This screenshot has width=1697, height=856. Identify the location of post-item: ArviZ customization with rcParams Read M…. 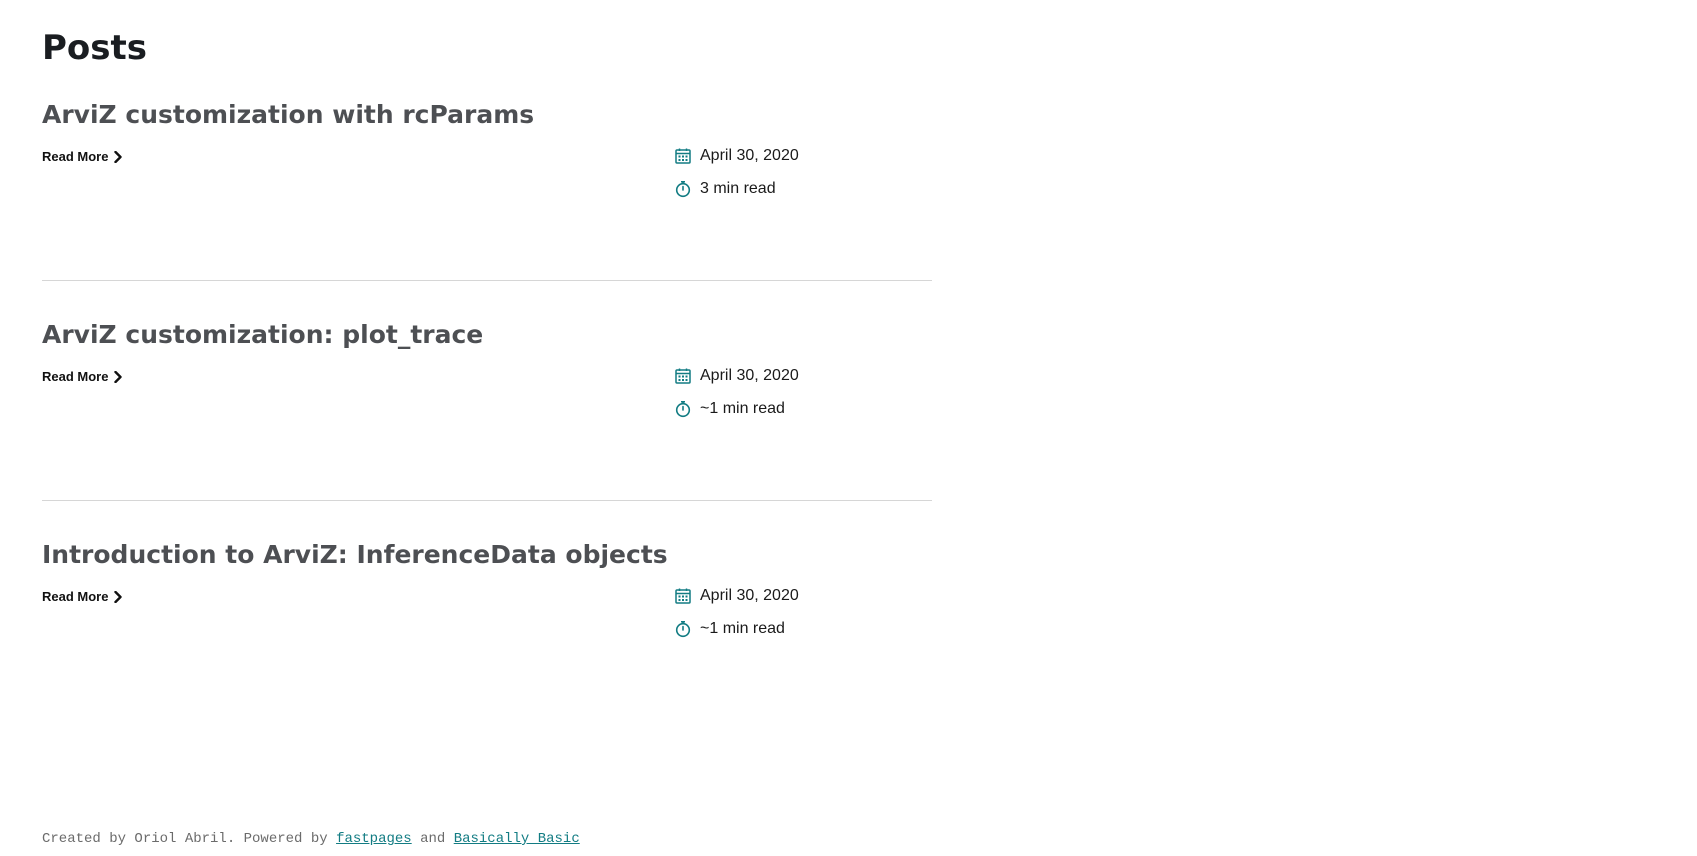
(487, 201).